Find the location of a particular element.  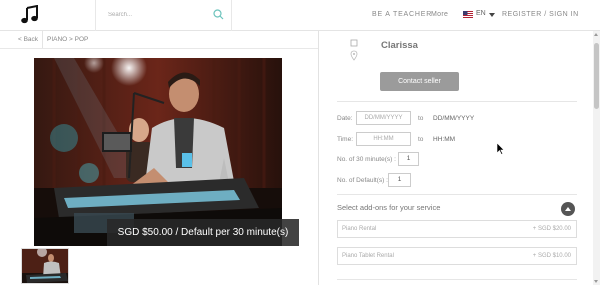

addon-item: Piano Tablet Rental + SGD $10.00 is located at coordinates (457, 256).